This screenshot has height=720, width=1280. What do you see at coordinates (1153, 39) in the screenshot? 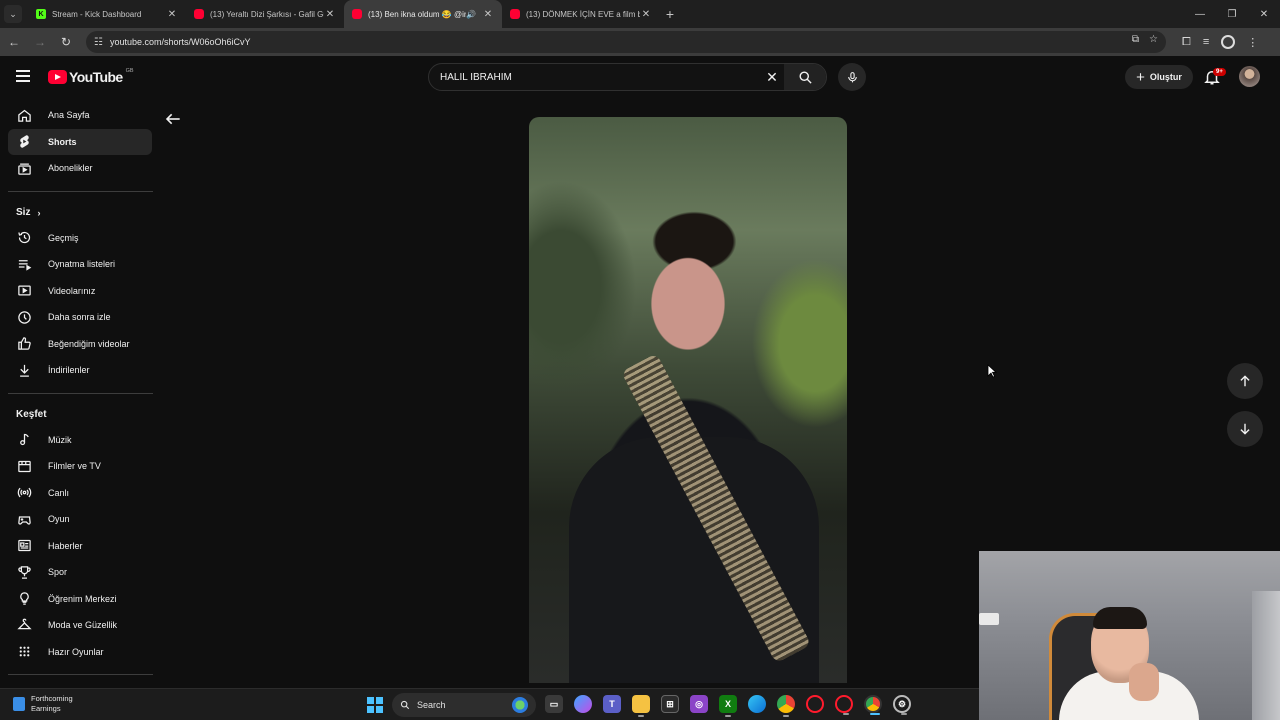
I see `bookmark-star-icon: ☆` at bounding box center [1153, 39].